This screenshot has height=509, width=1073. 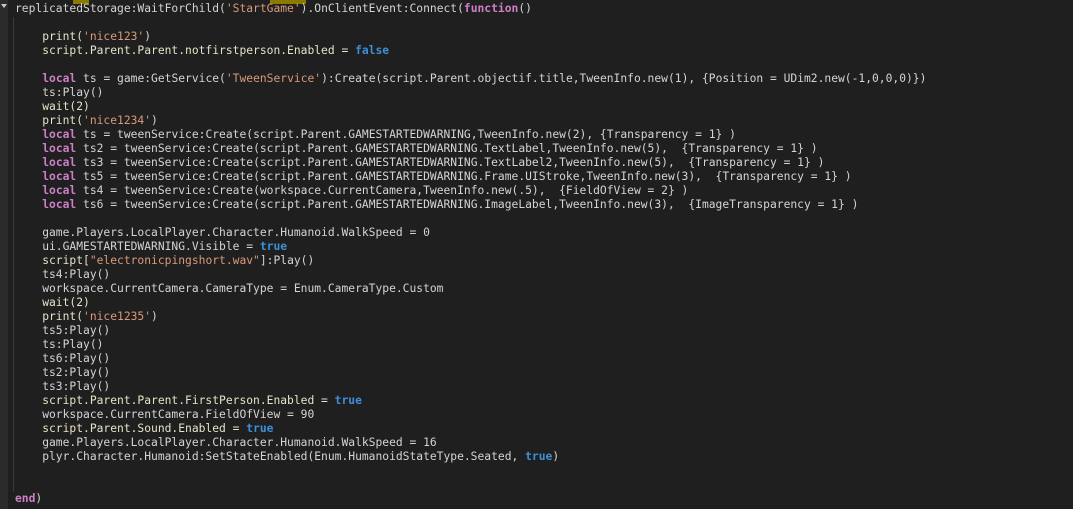 What do you see at coordinates (174, 260) in the screenshot?
I see `string-token: "electronicpingshort.wav"` at bounding box center [174, 260].